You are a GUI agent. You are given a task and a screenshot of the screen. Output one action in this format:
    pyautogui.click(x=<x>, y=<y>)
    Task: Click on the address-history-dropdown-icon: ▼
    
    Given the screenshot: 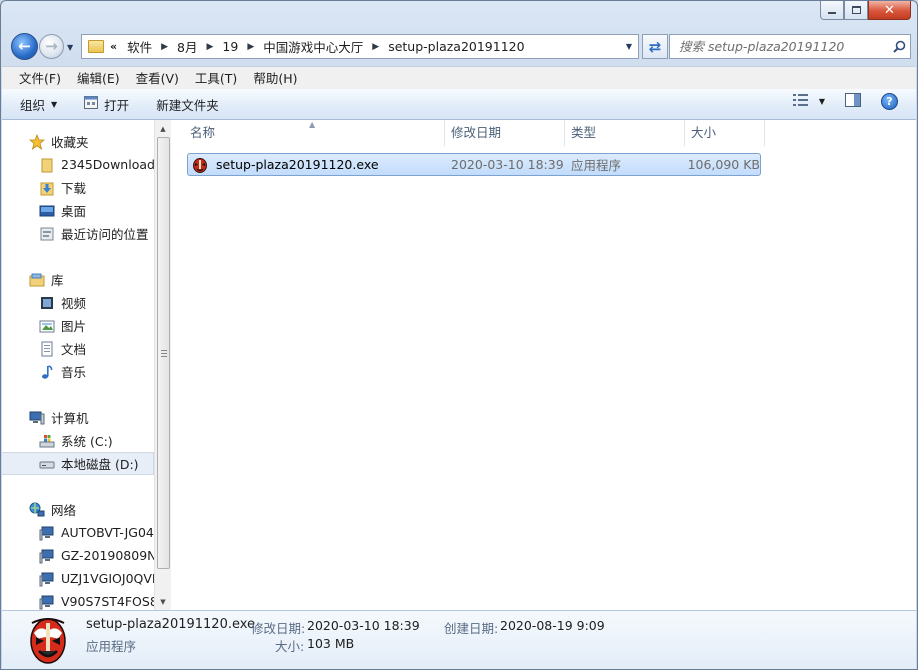 What is the action you would take?
    pyautogui.click(x=629, y=46)
    